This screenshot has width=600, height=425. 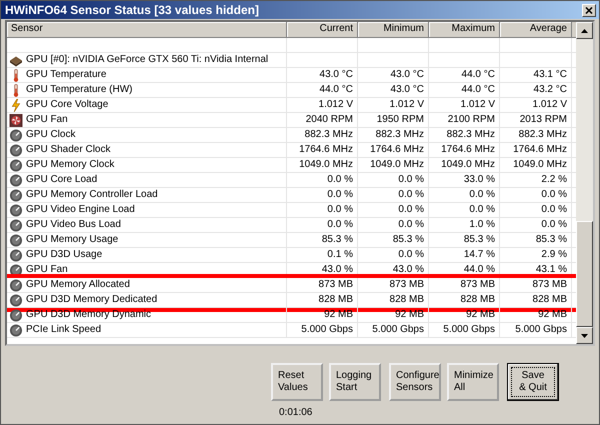 What do you see at coordinates (147, 60) in the screenshot?
I see `sensor-name: GPU [#0]: nVIDIA GeForce GTX 560 Ti: nVidia Internal` at bounding box center [147, 60].